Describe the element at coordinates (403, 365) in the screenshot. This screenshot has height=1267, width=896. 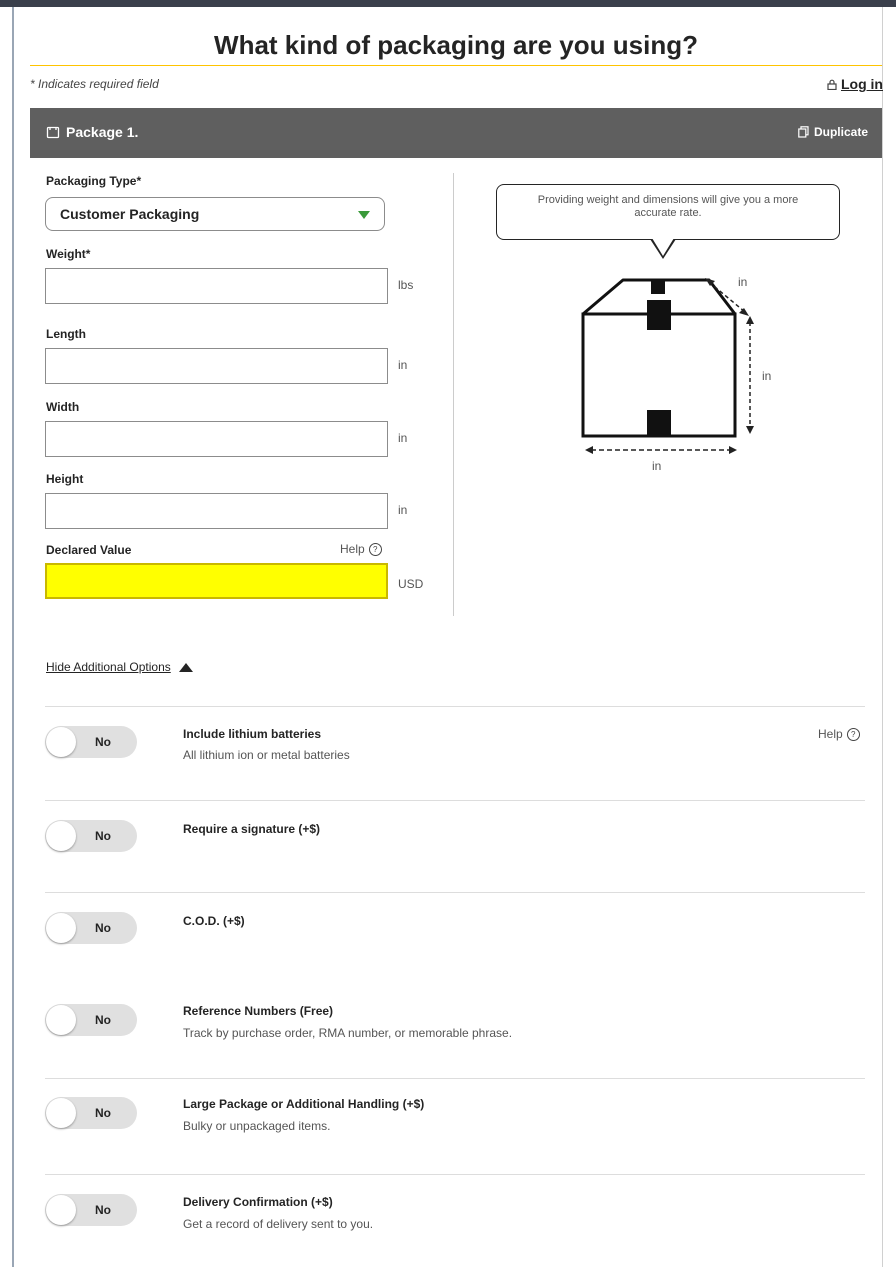
I see `length-unit: in` at that location.